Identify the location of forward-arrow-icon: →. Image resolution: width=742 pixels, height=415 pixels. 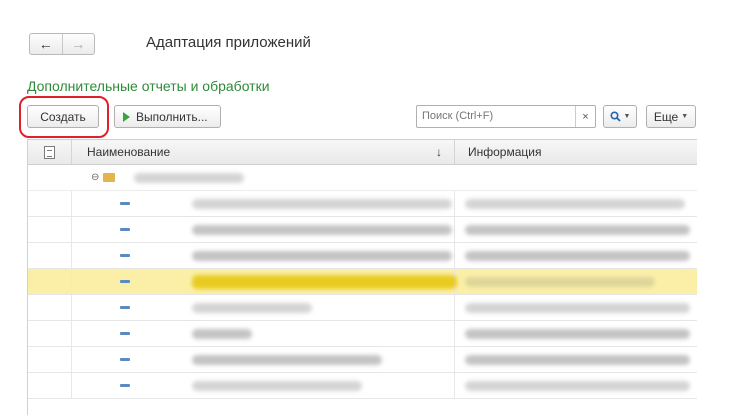
(79, 44).